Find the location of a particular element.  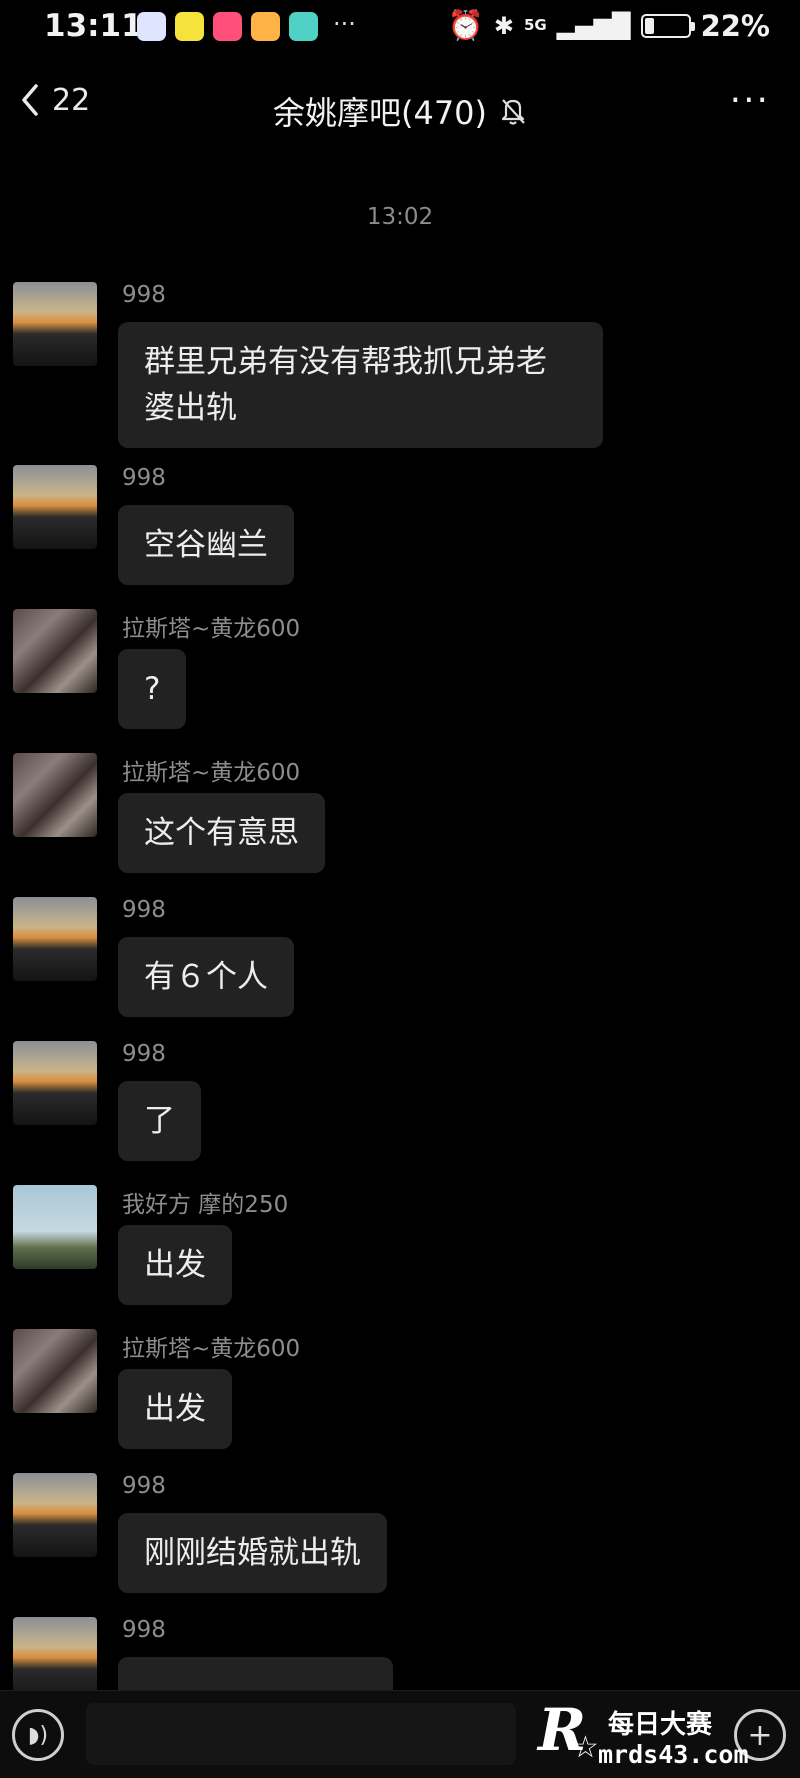

network-label: 5G is located at coordinates (535, 25).